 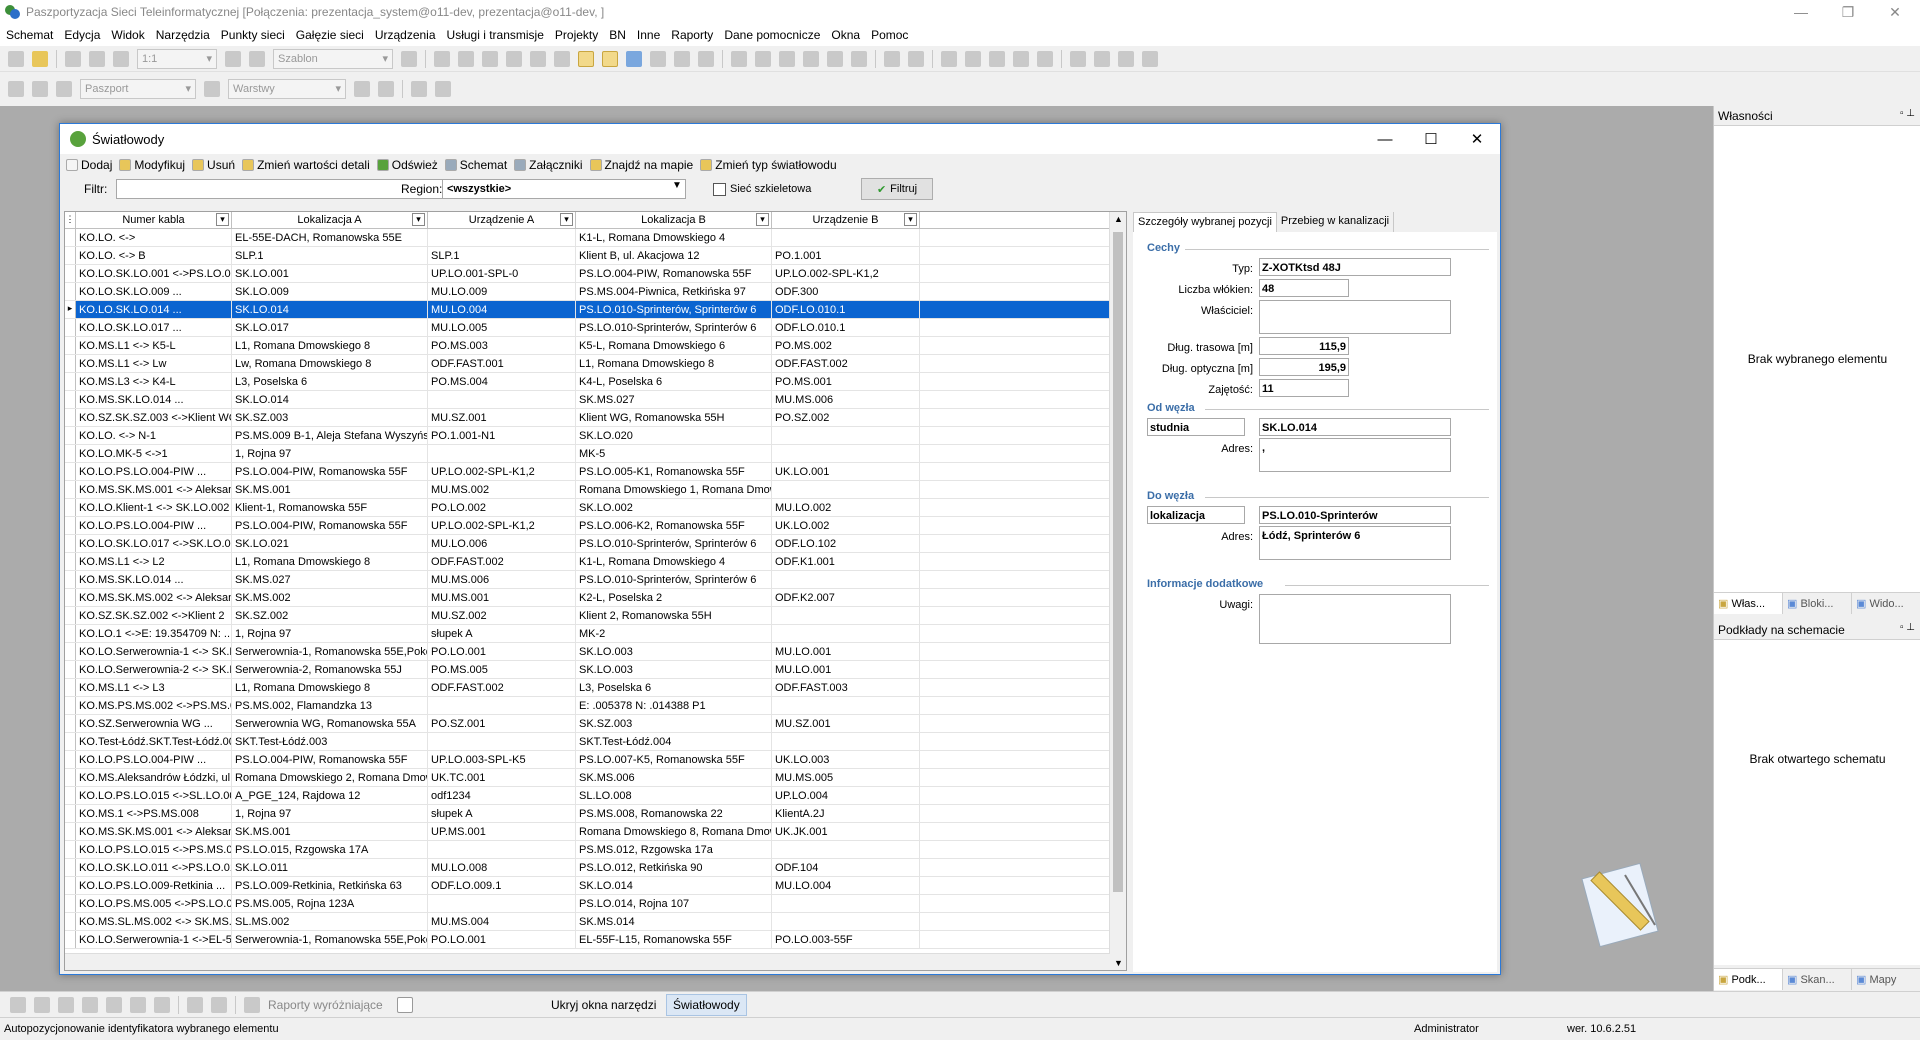 What do you see at coordinates (386, 89) in the screenshot?
I see `polyline-icon` at bounding box center [386, 89].